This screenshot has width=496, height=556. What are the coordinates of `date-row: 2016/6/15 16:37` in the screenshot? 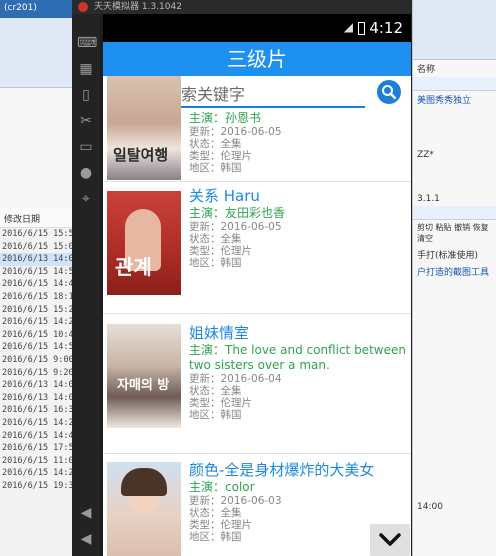 It's located at (38, 410).